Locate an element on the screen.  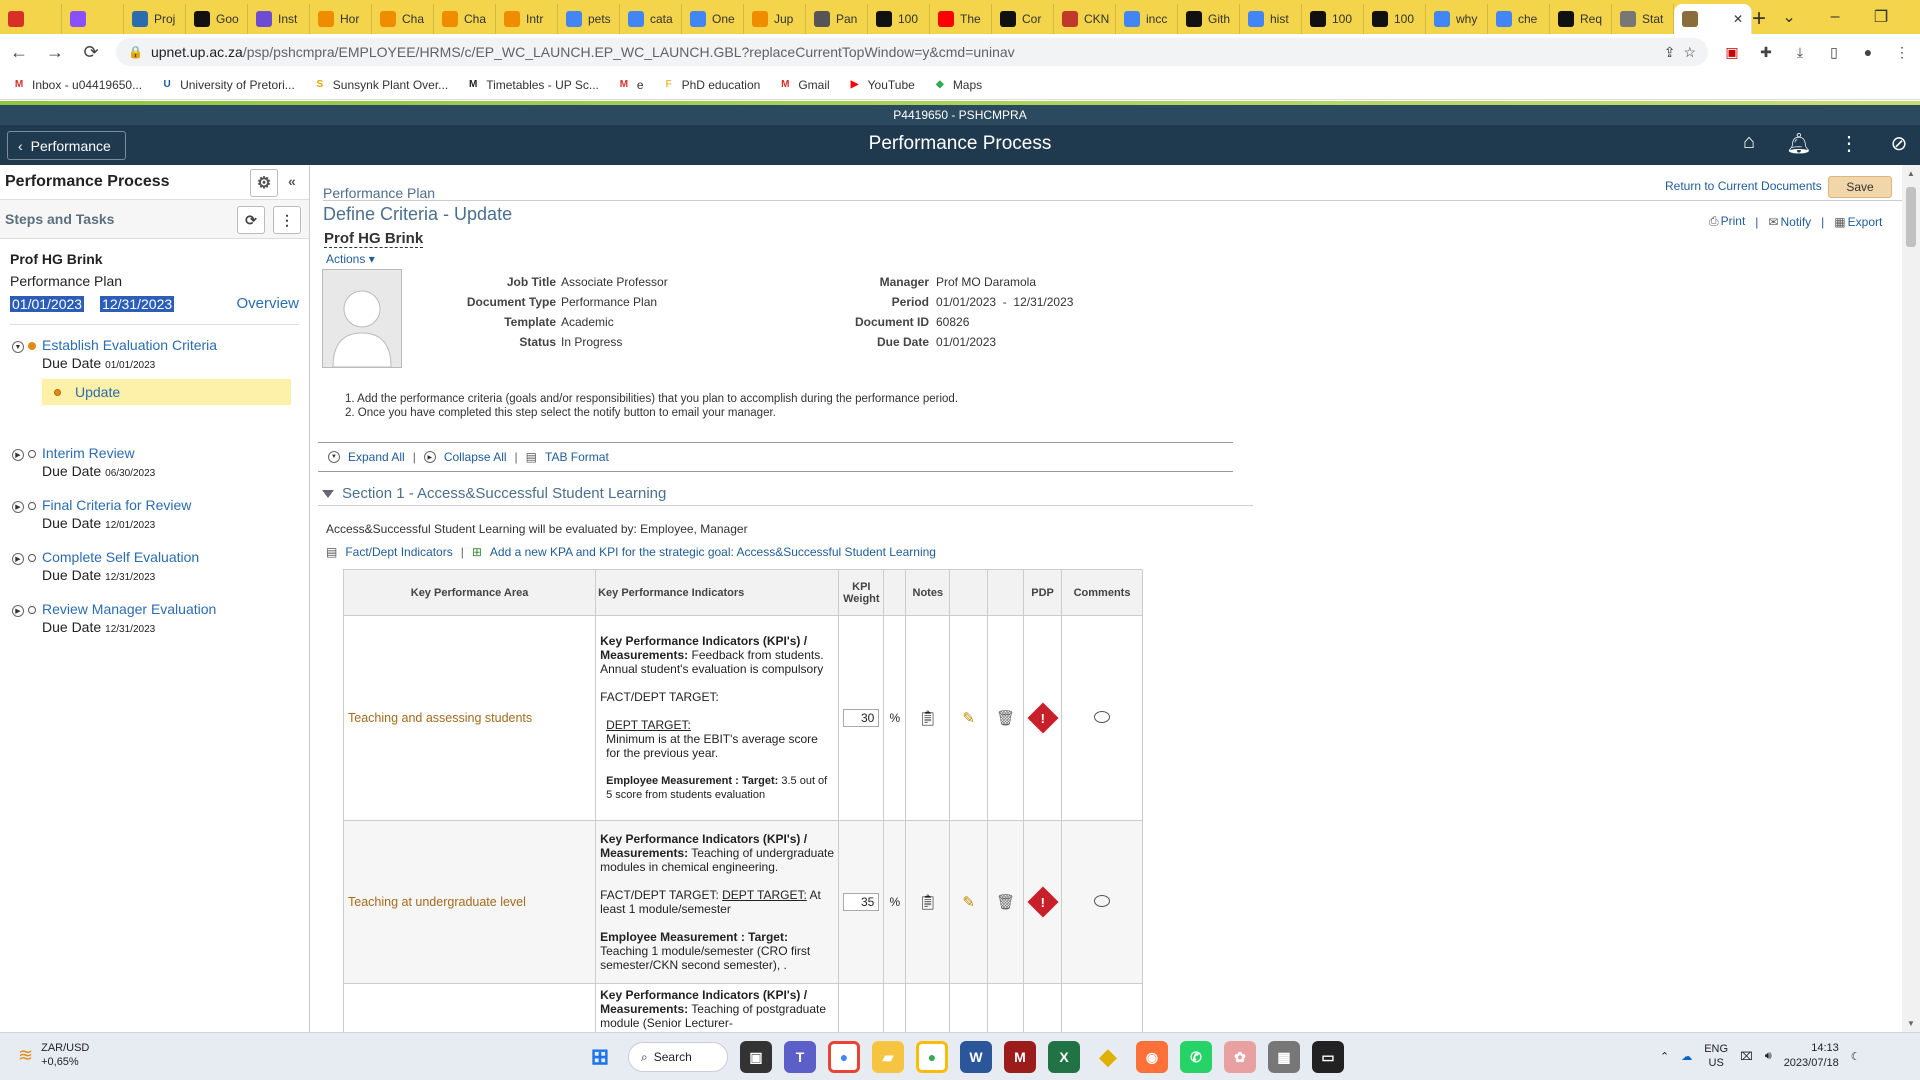
language-indicator: ENG US is located at coordinates (1716, 1056).